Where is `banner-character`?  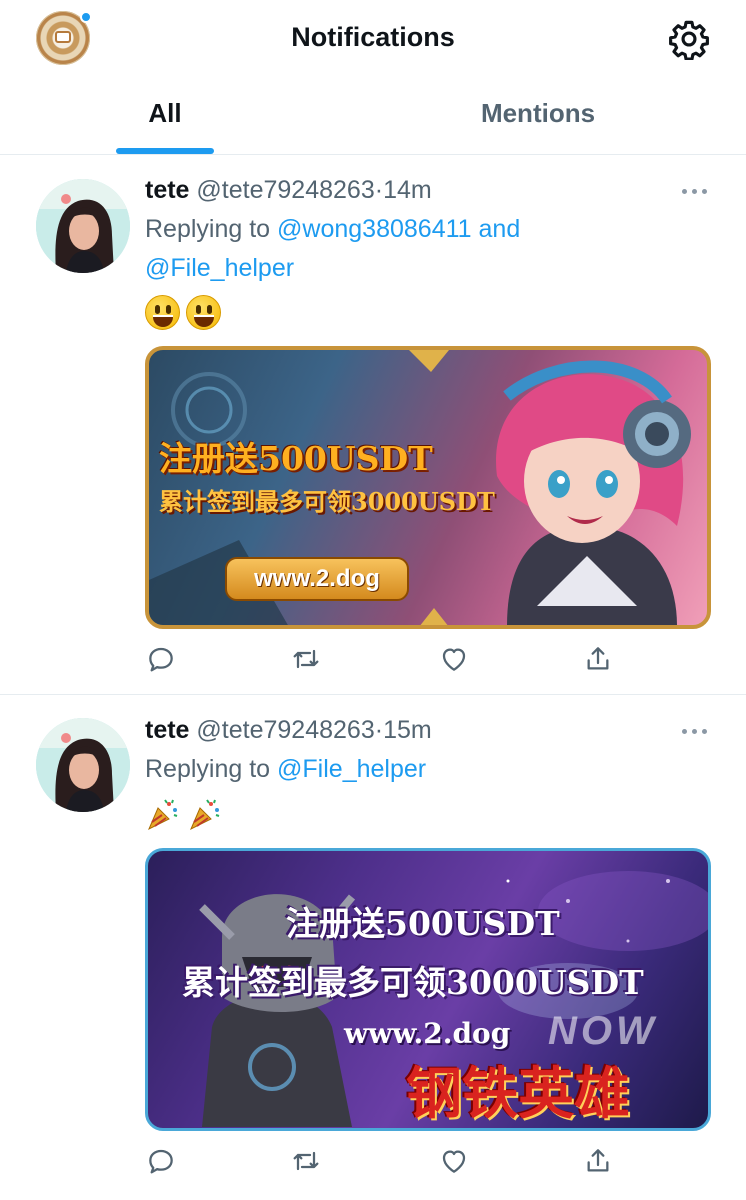
banner-character is located at coordinates (593, 492).